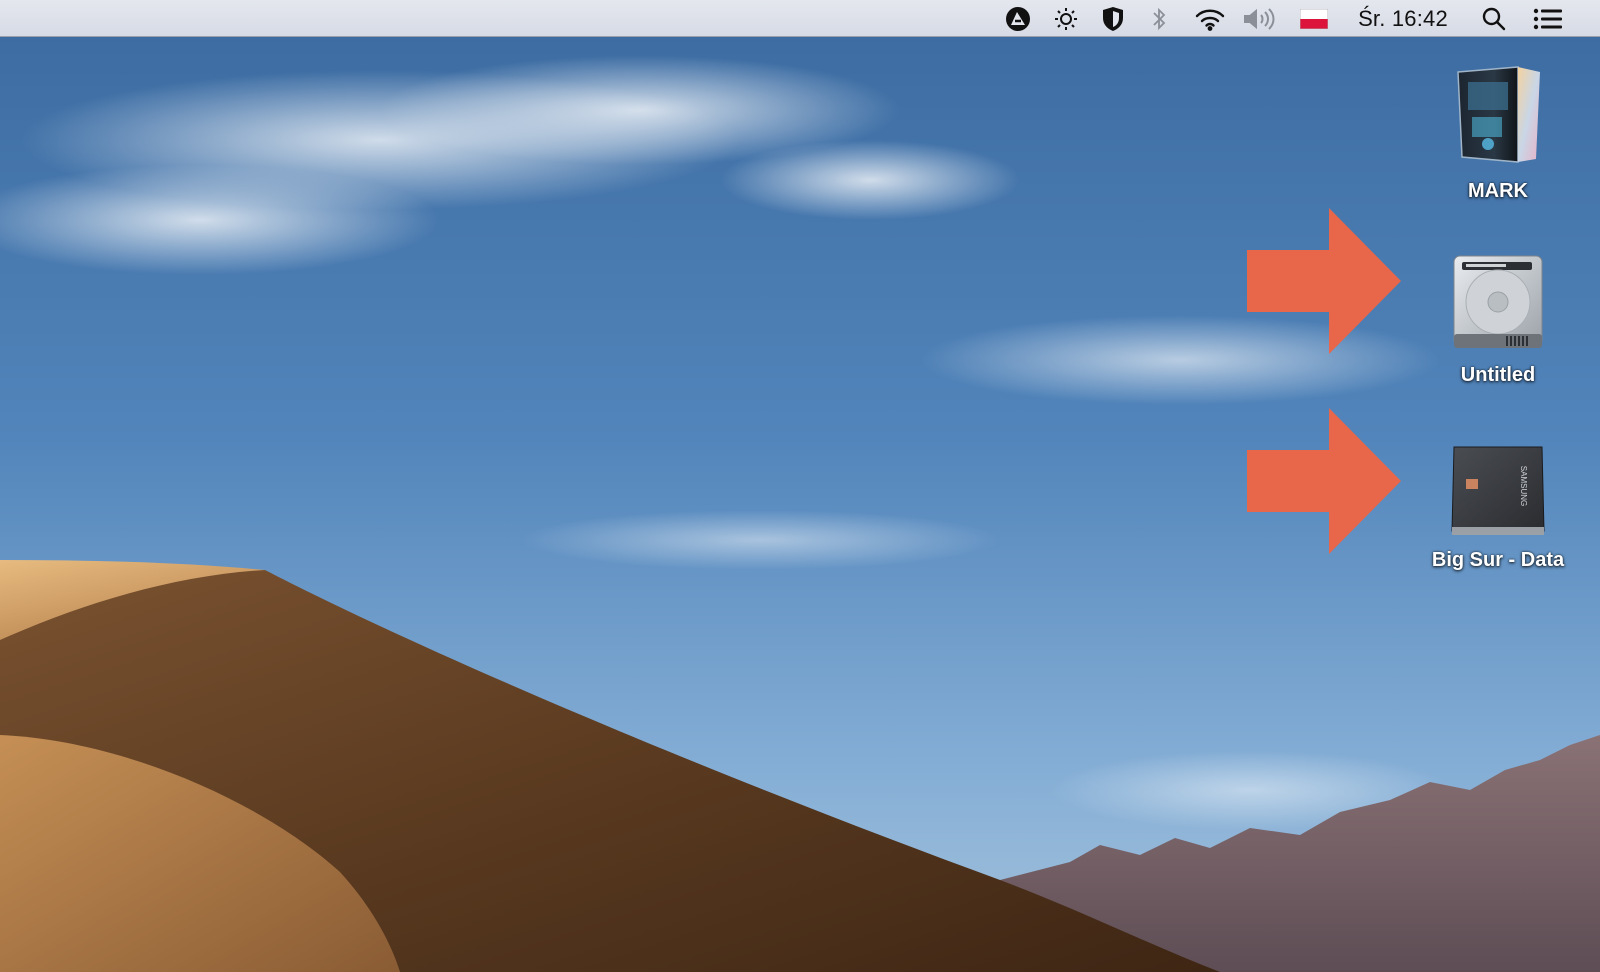 This screenshot has height=972, width=1600. Describe the element at coordinates (1494, 18) in the screenshot. I see `spotlight-search-icon` at that location.